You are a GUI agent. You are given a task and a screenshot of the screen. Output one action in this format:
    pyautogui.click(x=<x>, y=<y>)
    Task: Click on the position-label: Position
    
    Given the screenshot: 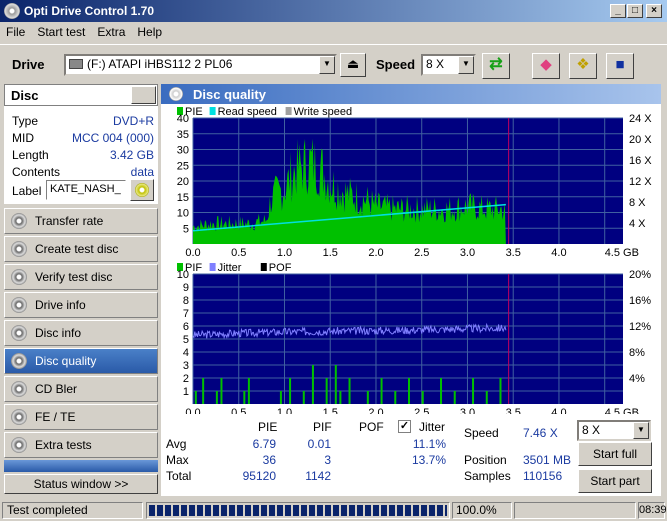 What is the action you would take?
    pyautogui.click(x=485, y=460)
    